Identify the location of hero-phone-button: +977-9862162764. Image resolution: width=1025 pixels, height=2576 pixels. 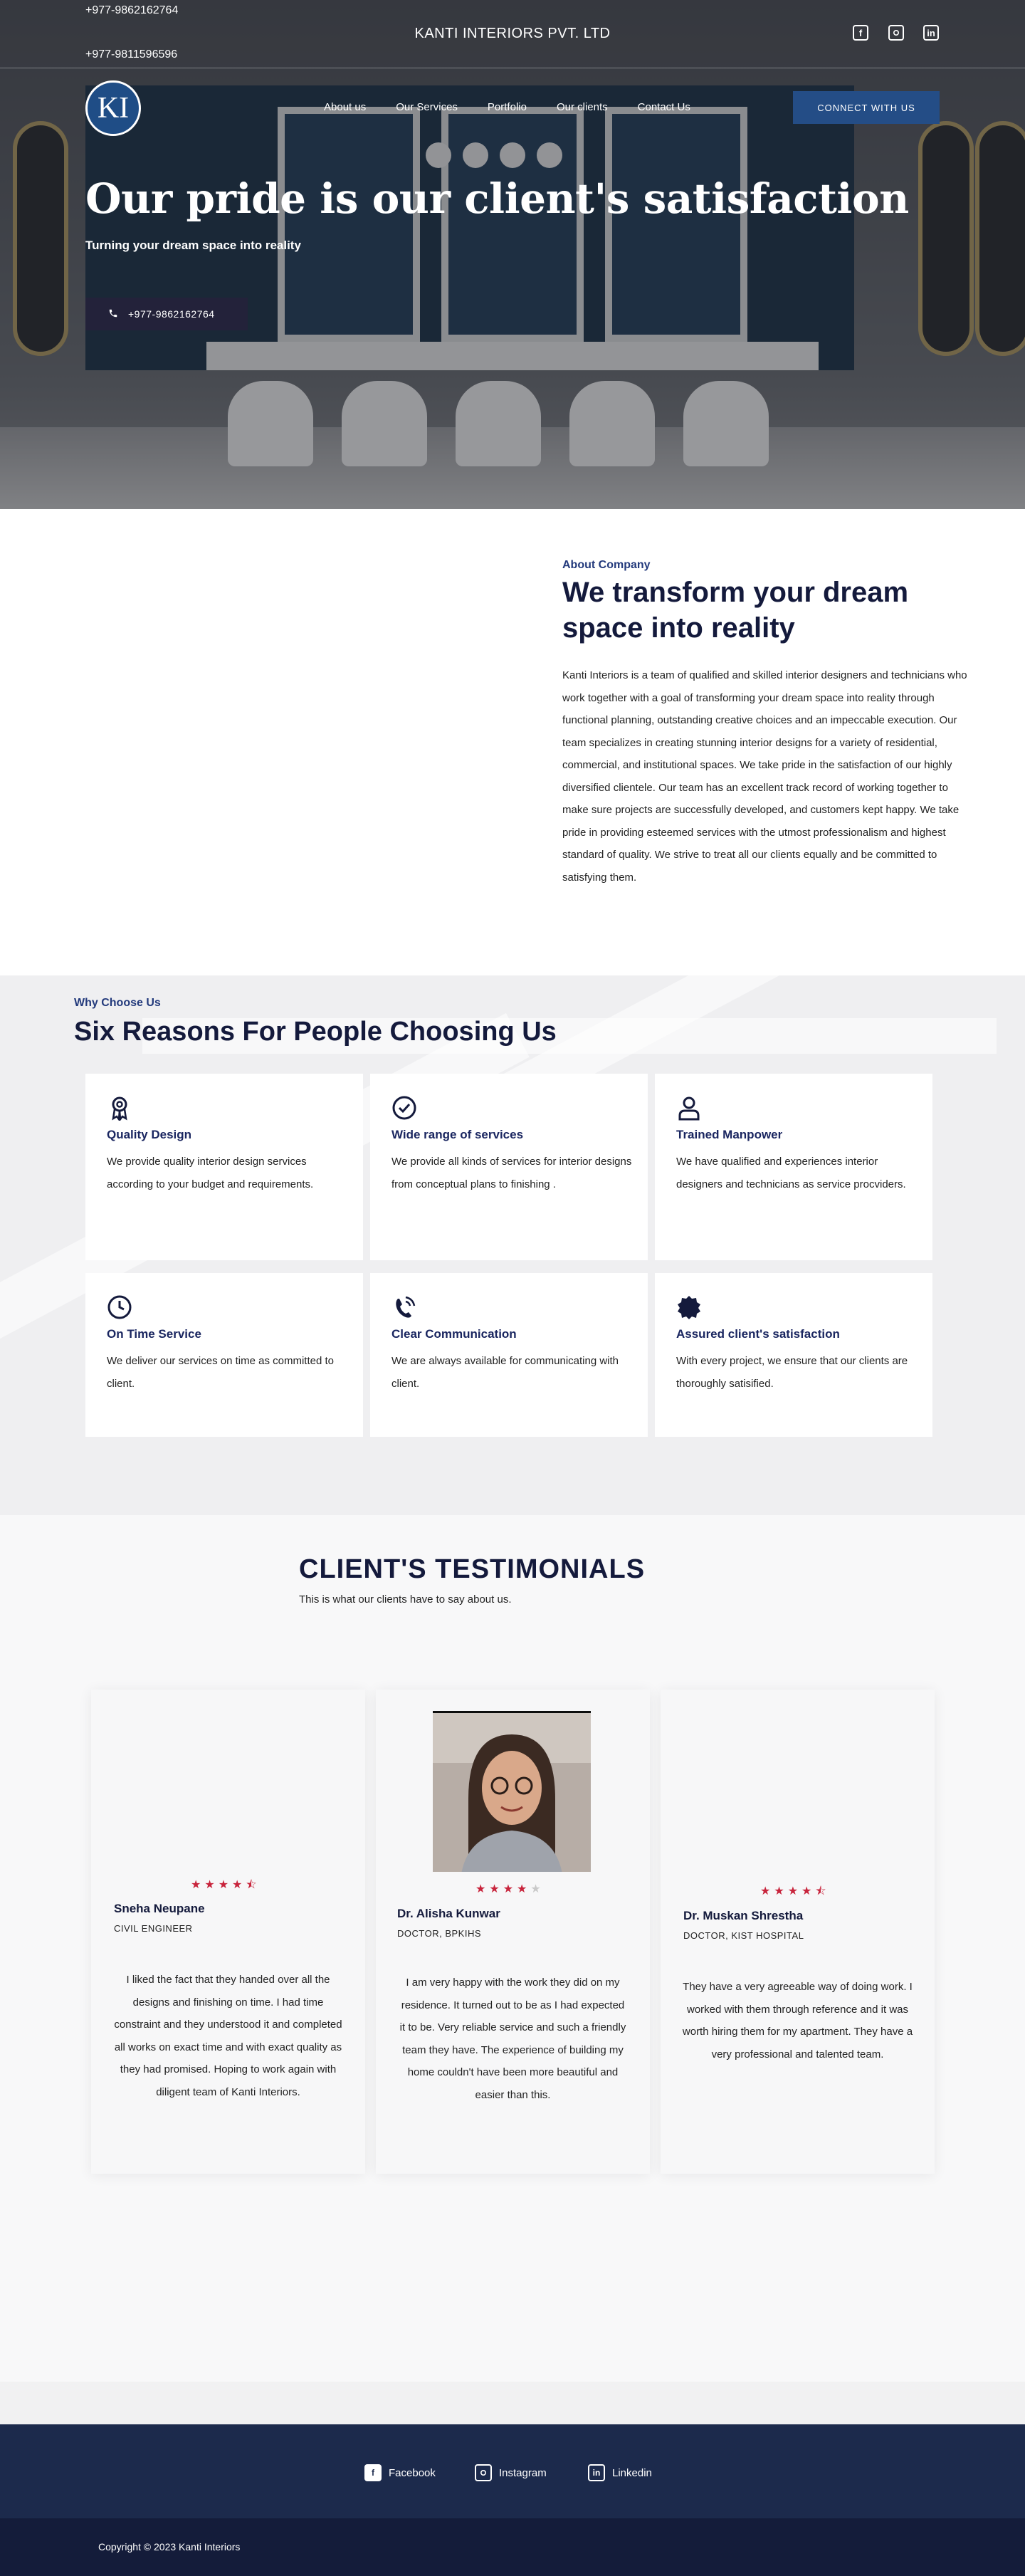
(166, 314).